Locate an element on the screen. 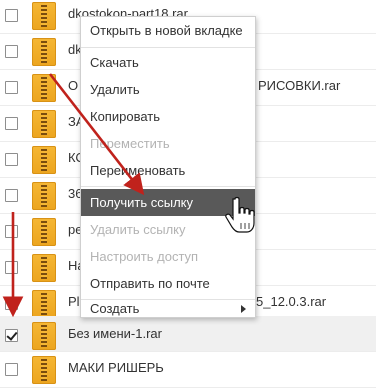 The width and height of the screenshot is (376, 388). hand-pointer-icon is located at coordinates (240, 214).